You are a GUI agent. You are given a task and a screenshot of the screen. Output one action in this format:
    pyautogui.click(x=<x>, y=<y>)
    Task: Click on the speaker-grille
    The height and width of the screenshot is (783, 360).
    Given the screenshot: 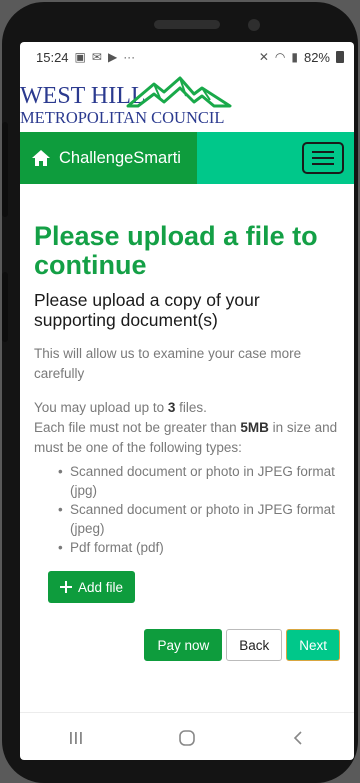 What is the action you would take?
    pyautogui.click(x=187, y=24)
    